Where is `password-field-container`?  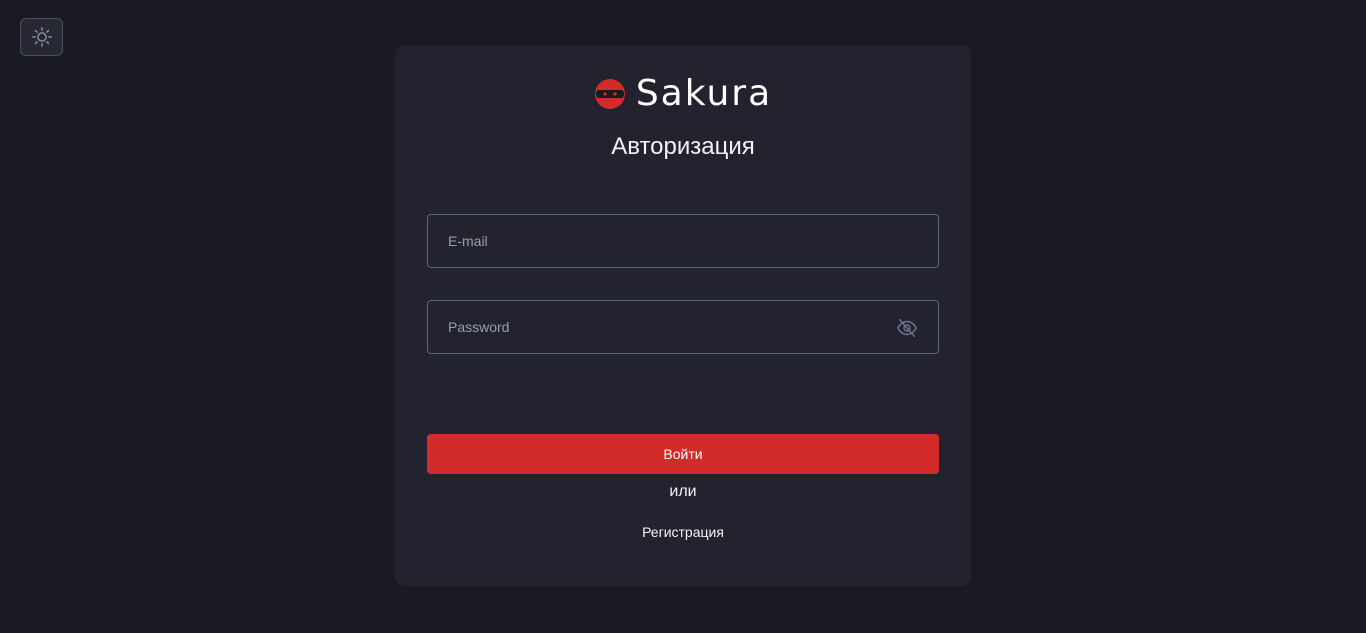 password-field-container is located at coordinates (683, 327).